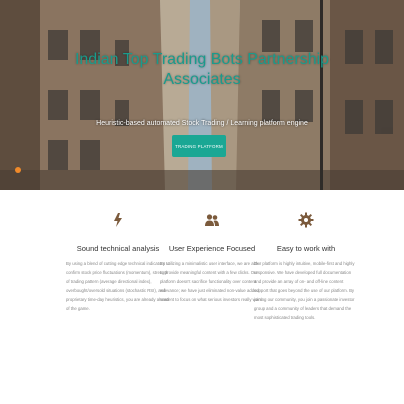 This screenshot has height=404, width=404. What do you see at coordinates (118, 220) in the screenshot?
I see `bolt-icon` at bounding box center [118, 220].